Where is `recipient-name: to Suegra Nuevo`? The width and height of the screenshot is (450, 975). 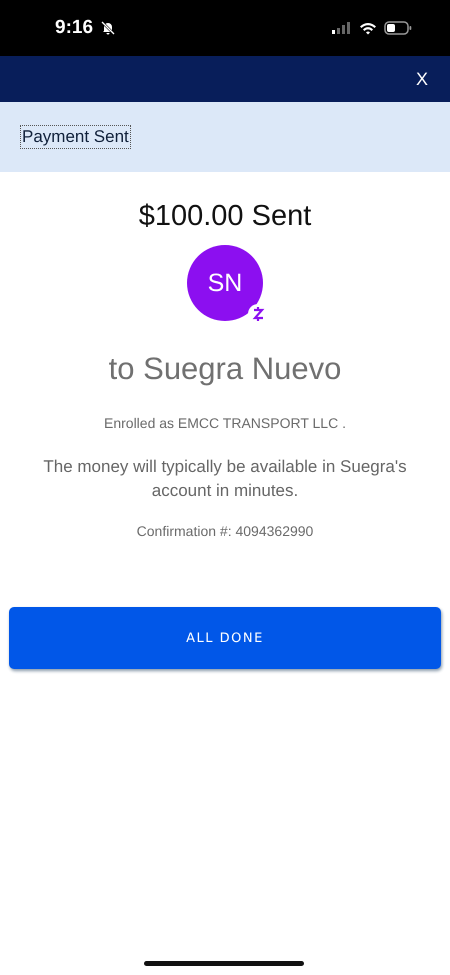
recipient-name: to Suegra Nuevo is located at coordinates (225, 369).